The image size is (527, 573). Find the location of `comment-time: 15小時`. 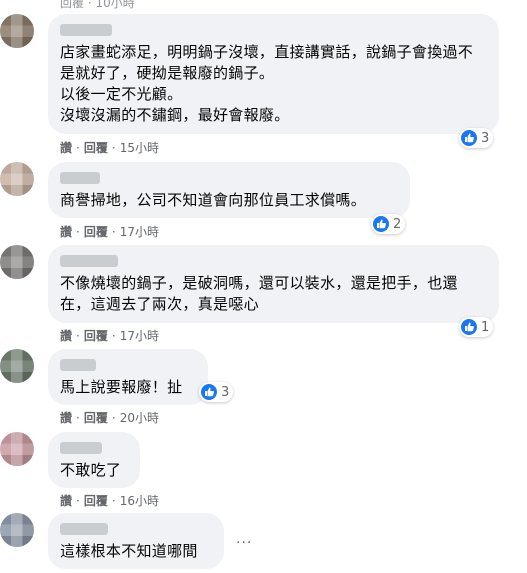

comment-time: 15小時 is located at coordinates (139, 148).